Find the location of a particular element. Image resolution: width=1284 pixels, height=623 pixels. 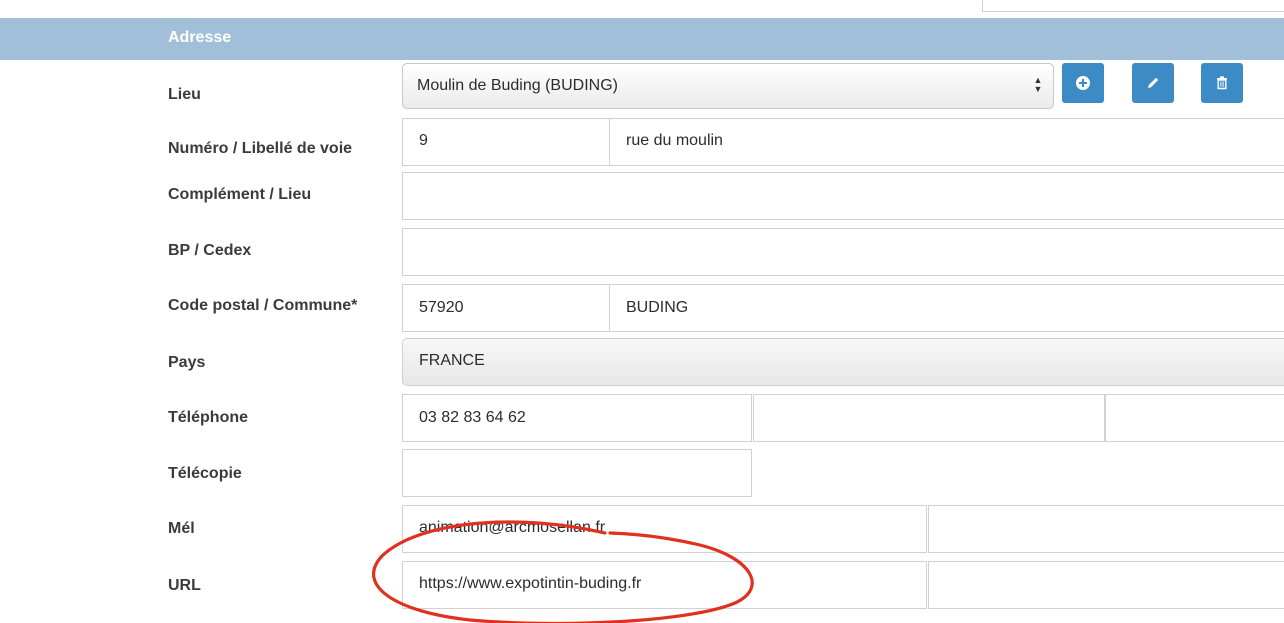

section-header: Adresse is located at coordinates (642, 39).